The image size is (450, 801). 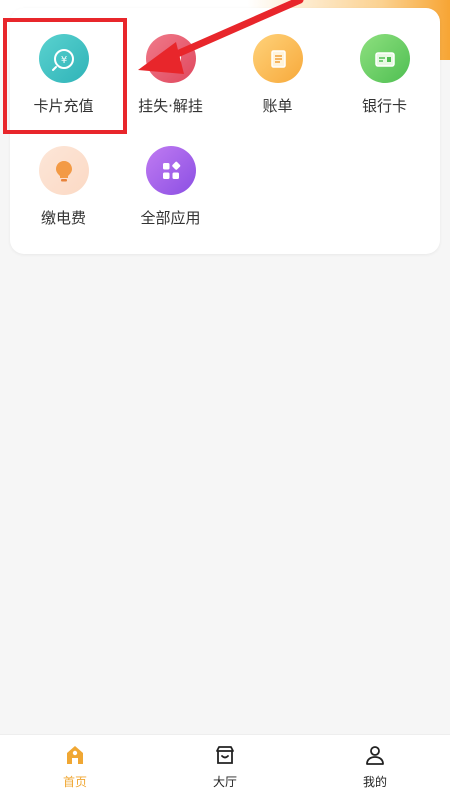 What do you see at coordinates (170, 106) in the screenshot?
I see `service-label: 挂失·解挂` at bounding box center [170, 106].